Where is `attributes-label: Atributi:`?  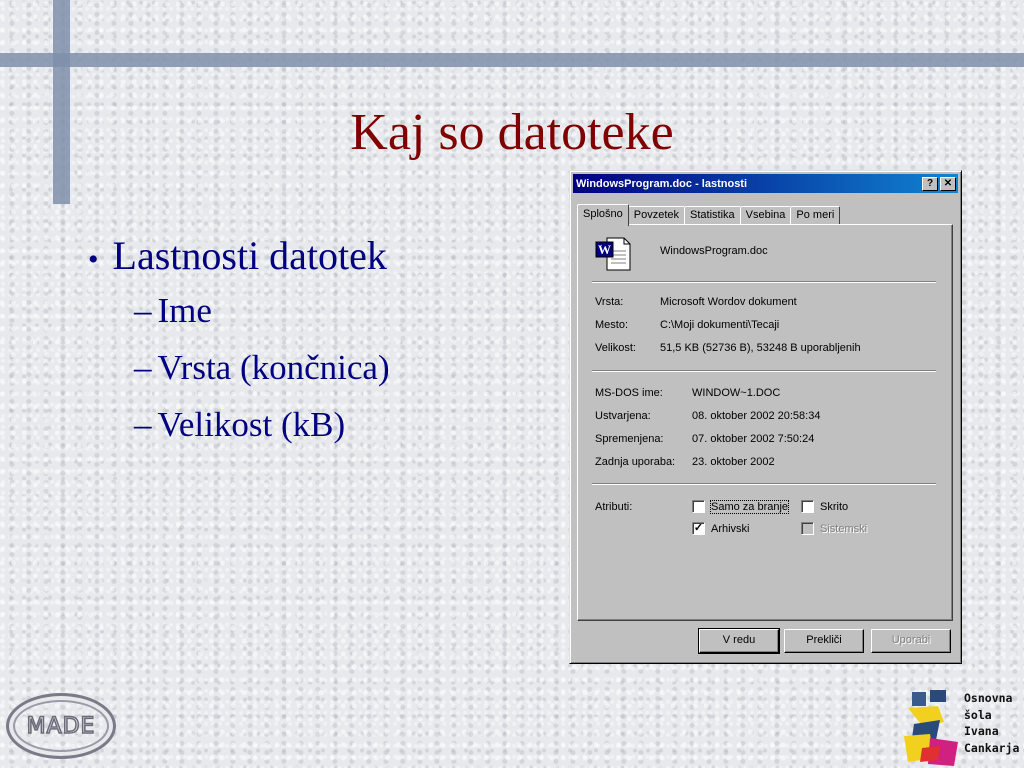
attributes-label: Atributi: is located at coordinates (614, 507).